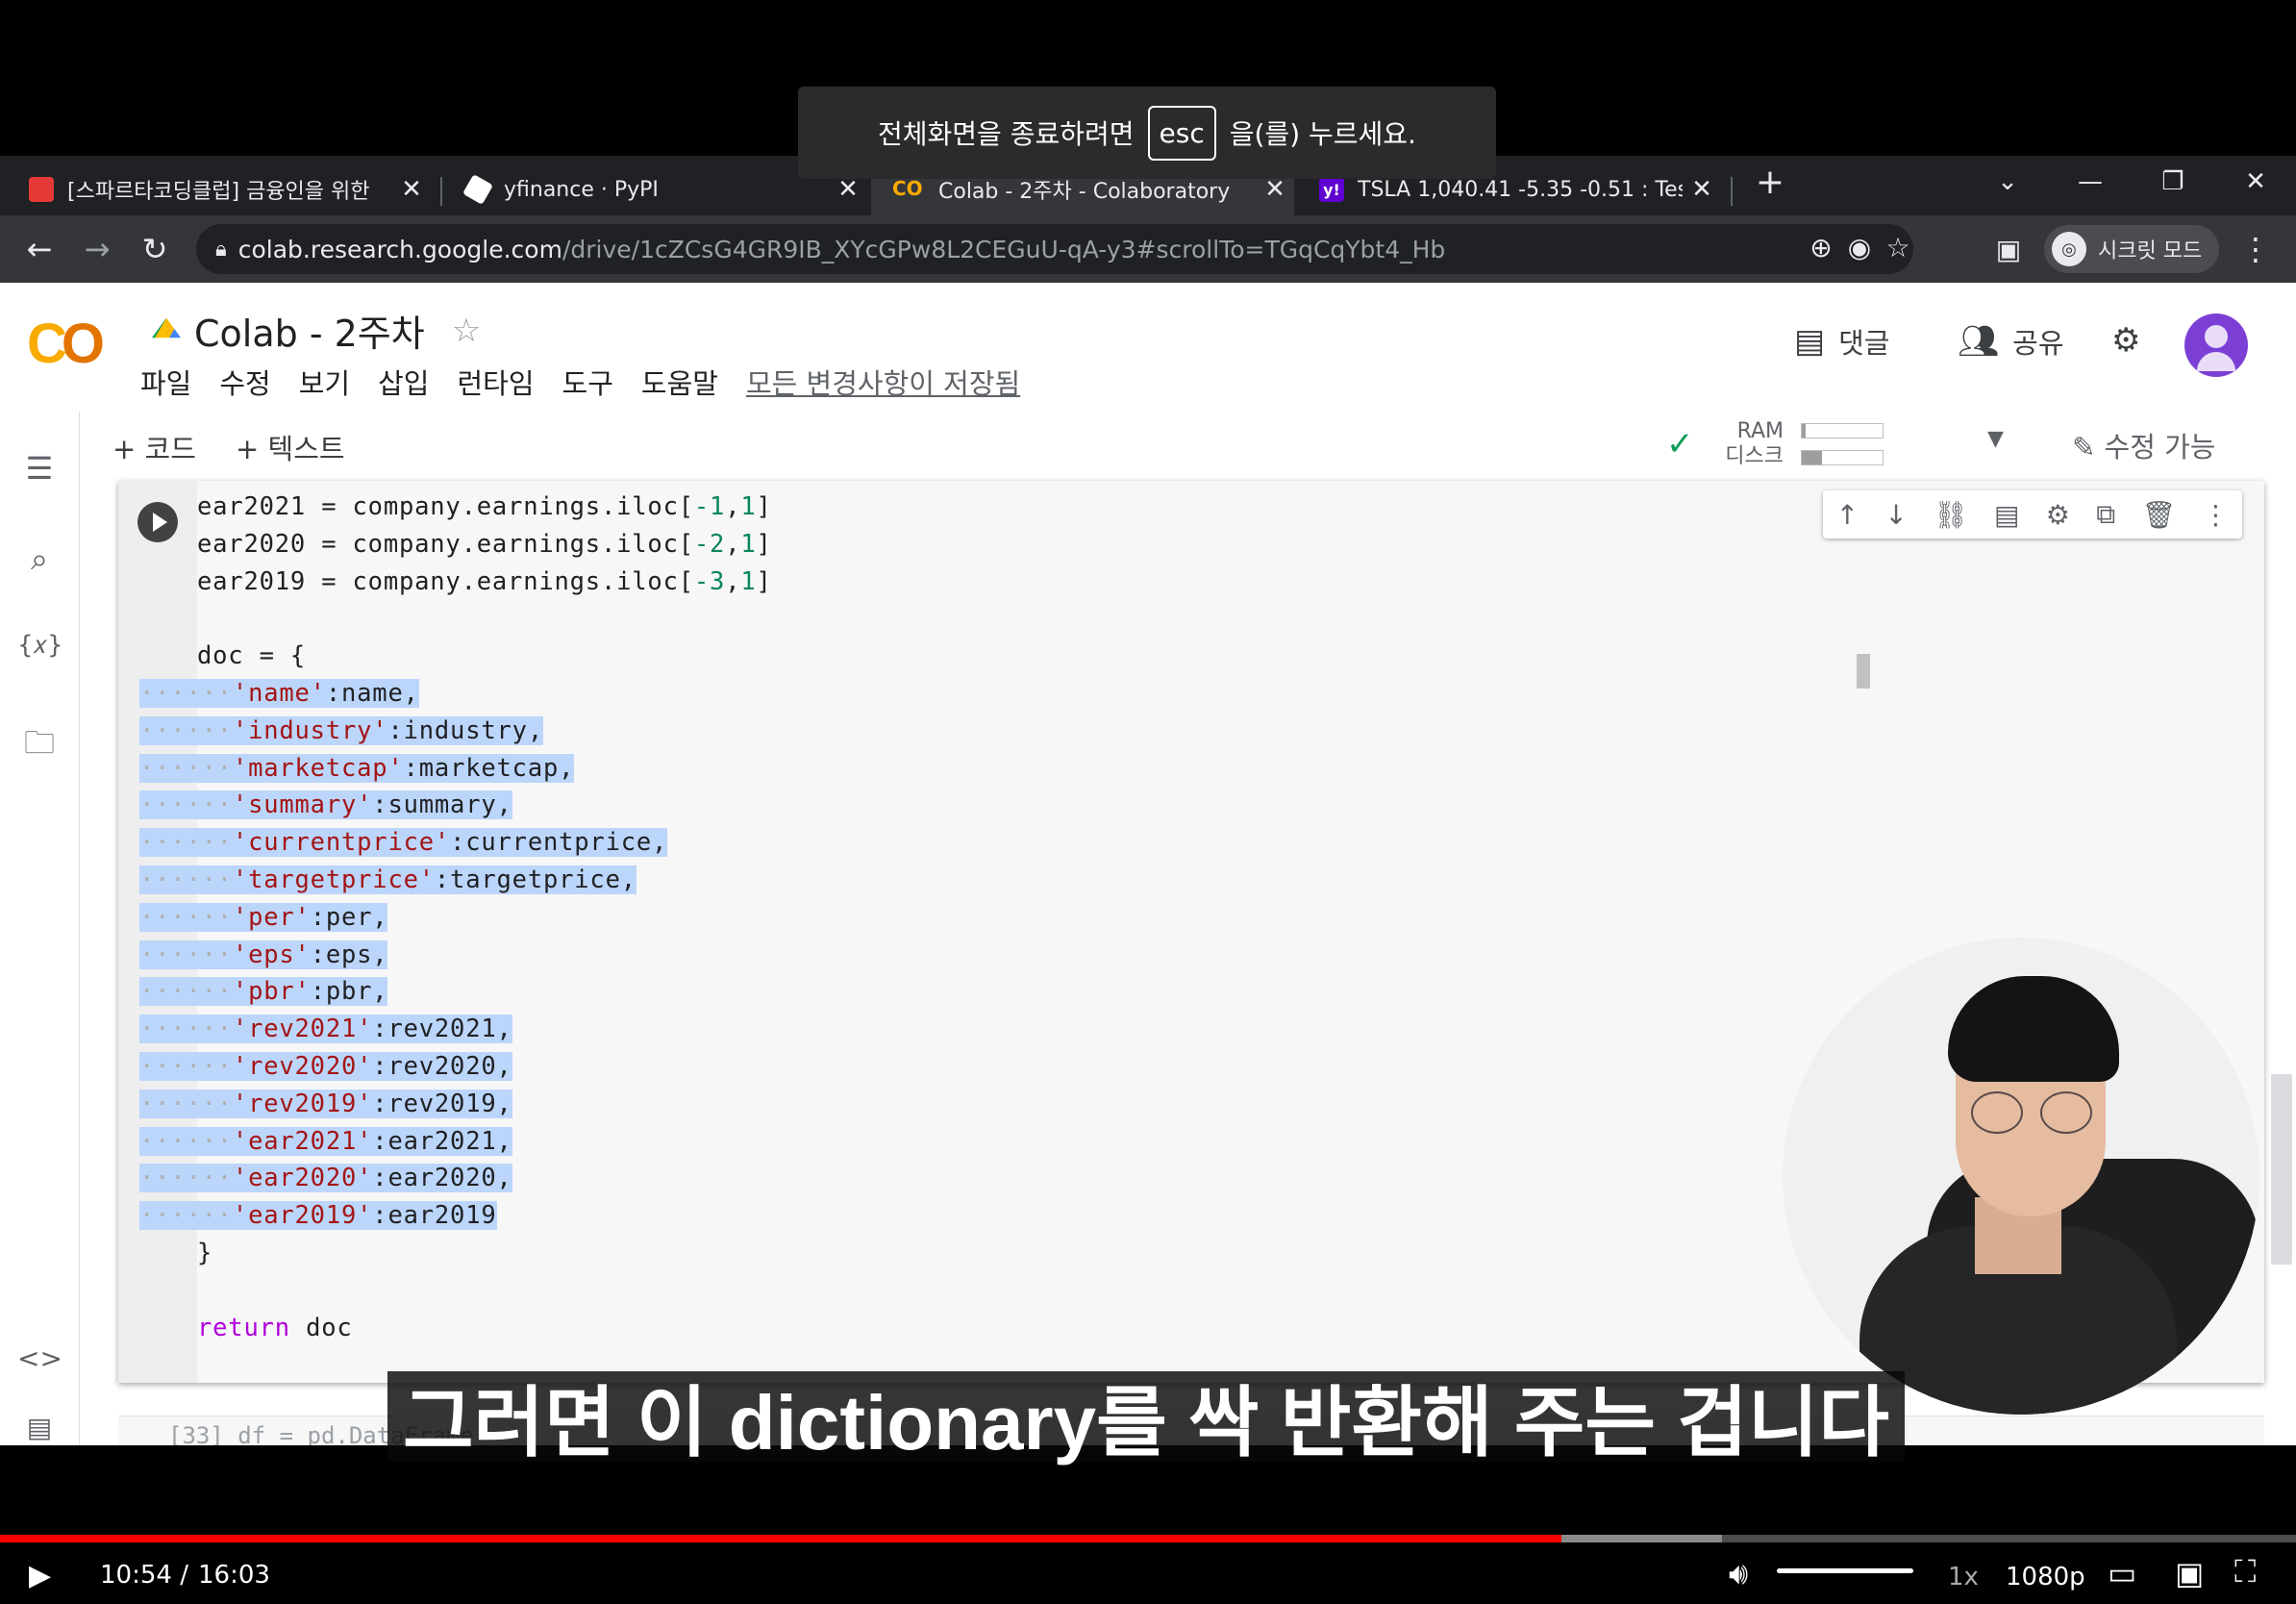 Image resolution: width=2296 pixels, height=1604 pixels. What do you see at coordinates (271, 992) in the screenshot?
I see `dict-key: 'pbr'` at bounding box center [271, 992].